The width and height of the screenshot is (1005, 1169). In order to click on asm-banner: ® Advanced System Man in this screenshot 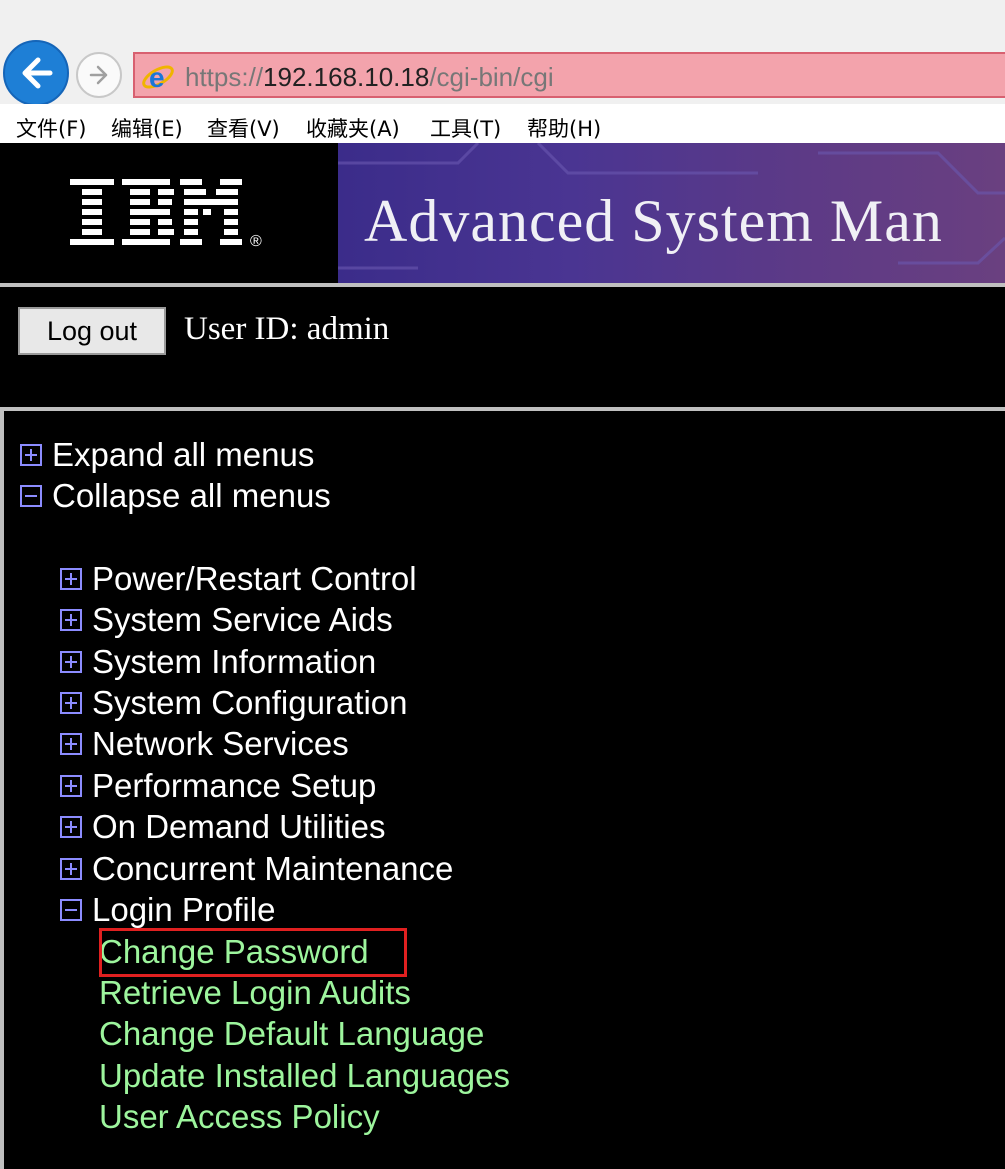, I will do `click(502, 213)`.